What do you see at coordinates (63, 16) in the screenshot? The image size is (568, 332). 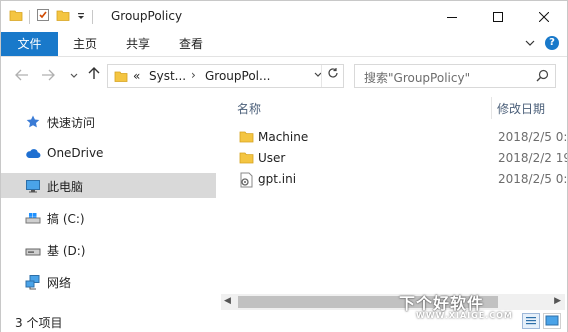 I see `new-folder-icon` at bounding box center [63, 16].